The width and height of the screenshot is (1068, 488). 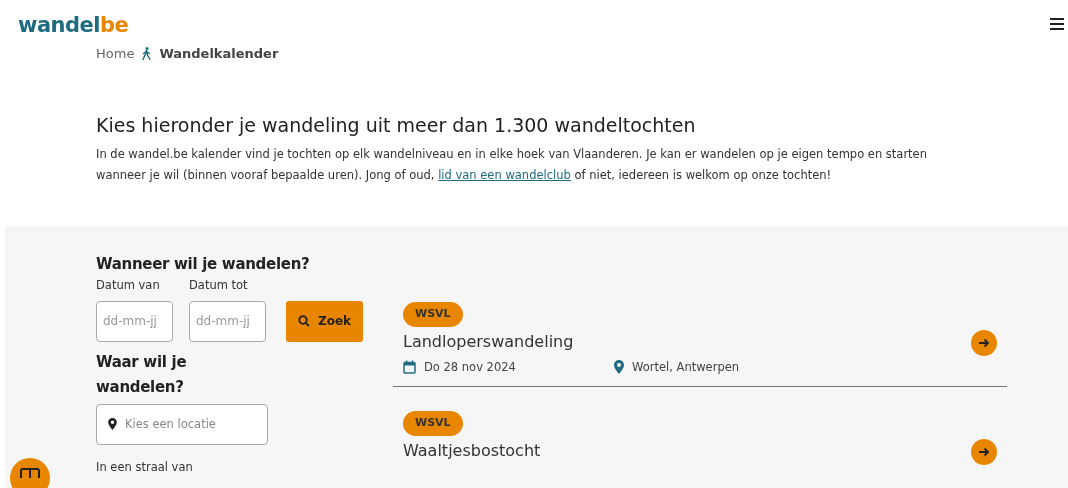 What do you see at coordinates (182, 424) in the screenshot?
I see `location-field: Kies een locatie` at bounding box center [182, 424].